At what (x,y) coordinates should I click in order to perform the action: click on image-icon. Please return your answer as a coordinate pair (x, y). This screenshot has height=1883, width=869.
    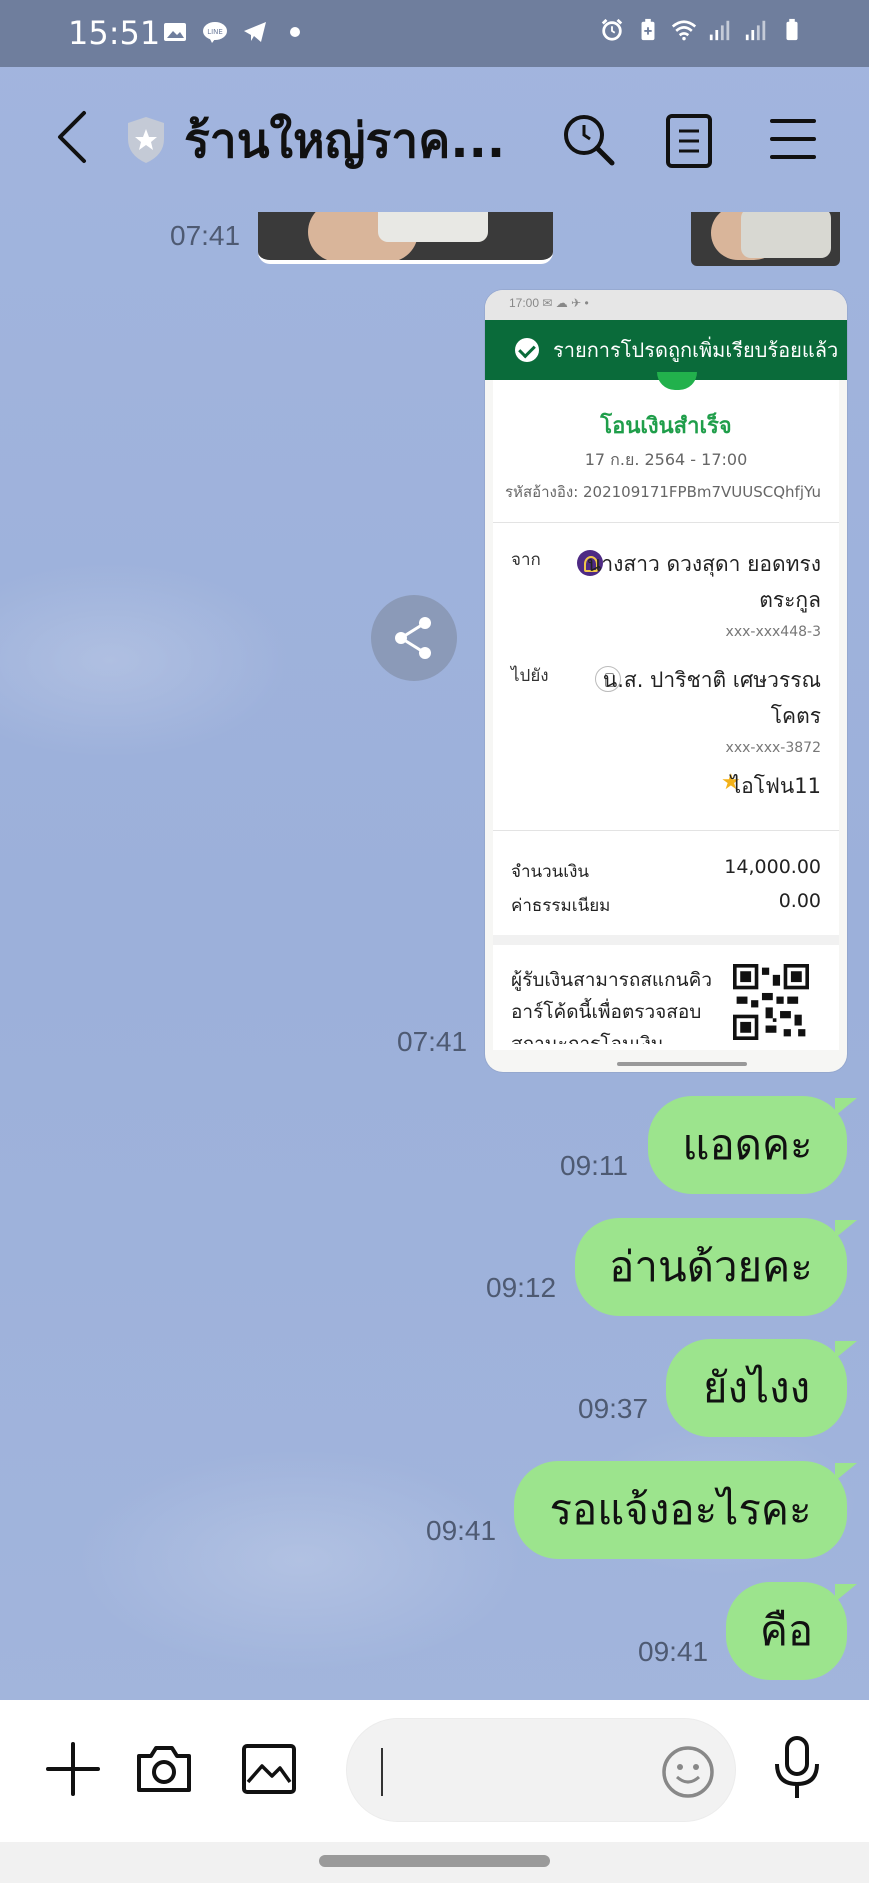
    Looking at the image, I should click on (269, 1769).